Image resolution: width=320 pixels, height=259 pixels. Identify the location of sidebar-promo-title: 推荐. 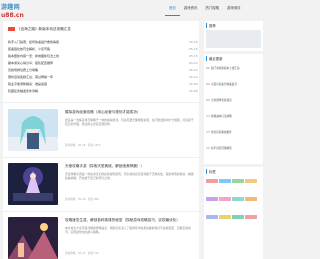
(211, 25).